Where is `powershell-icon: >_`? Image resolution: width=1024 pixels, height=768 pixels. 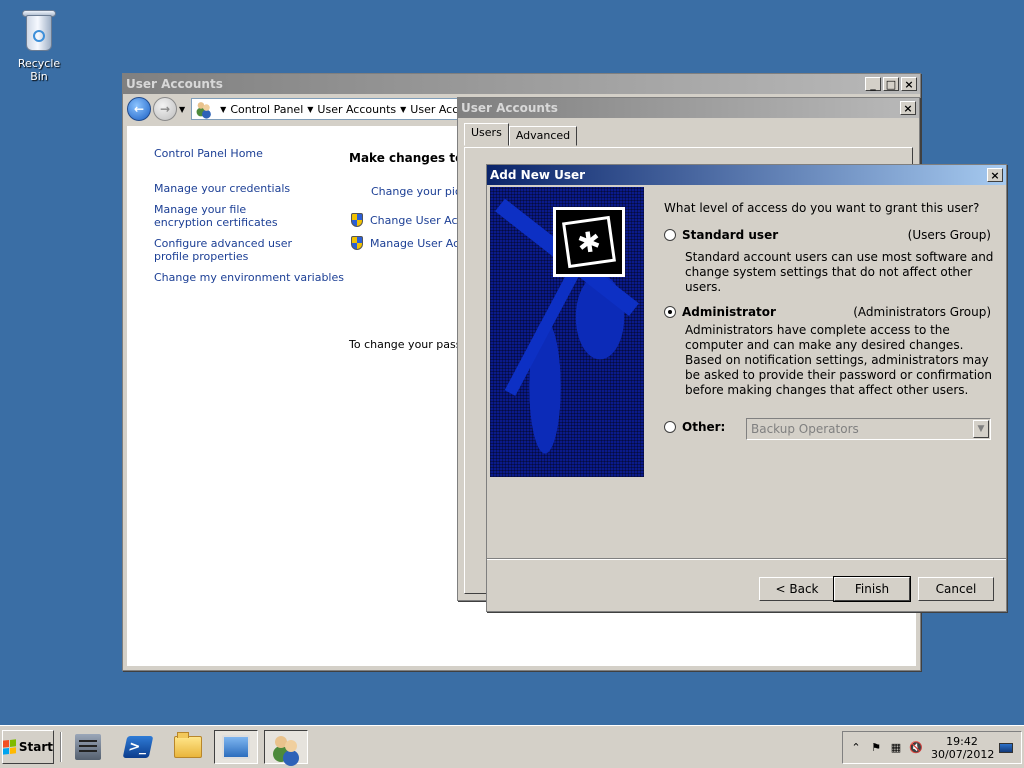 powershell-icon: >_ is located at coordinates (138, 747).